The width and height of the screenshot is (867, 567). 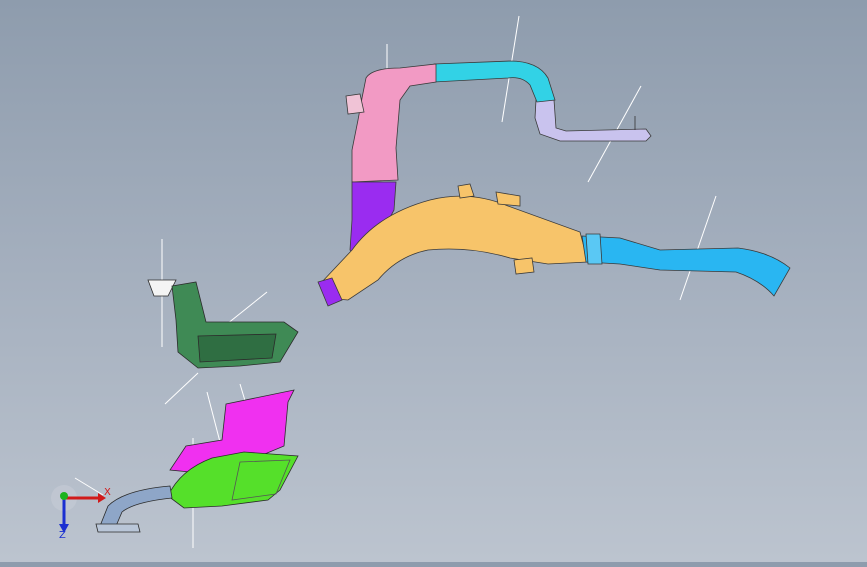 What do you see at coordinates (594, 249) in the screenshot?
I see `main-duct-blue-collar` at bounding box center [594, 249].